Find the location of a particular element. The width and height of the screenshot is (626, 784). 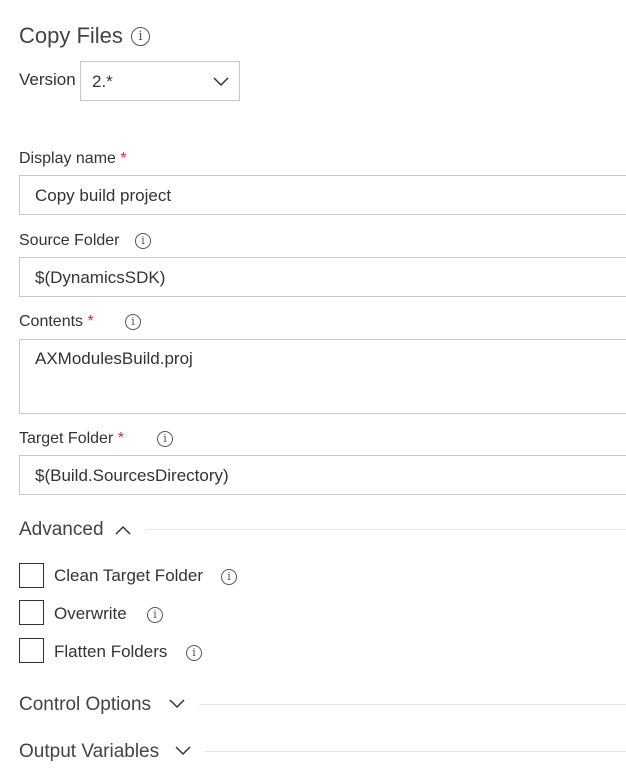

flatten-folders-checkbox is located at coordinates (31, 650).